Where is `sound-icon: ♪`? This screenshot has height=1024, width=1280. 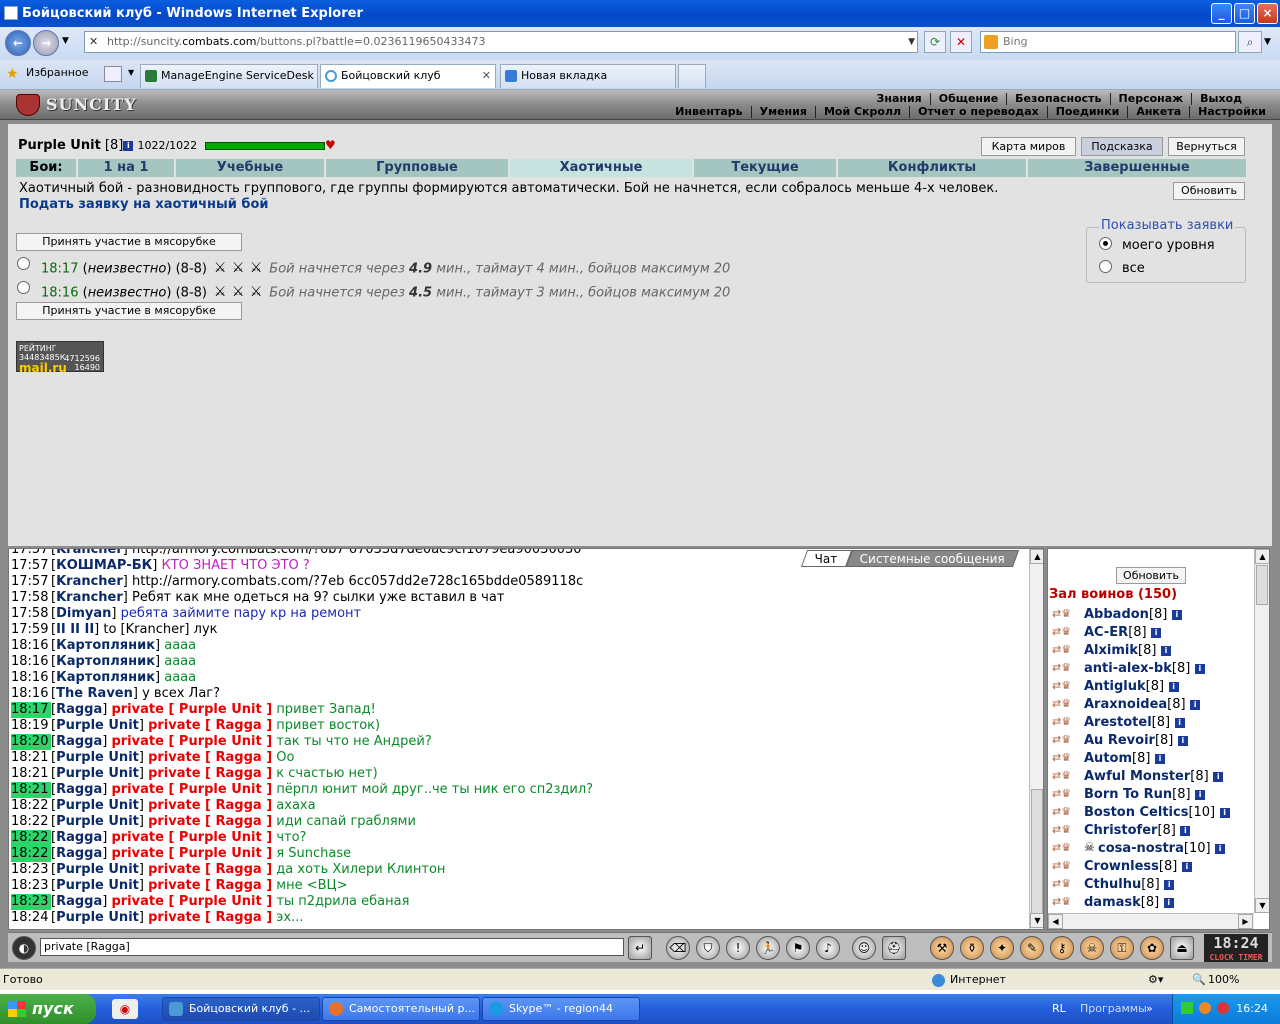
sound-icon: ♪ is located at coordinates (828, 948).